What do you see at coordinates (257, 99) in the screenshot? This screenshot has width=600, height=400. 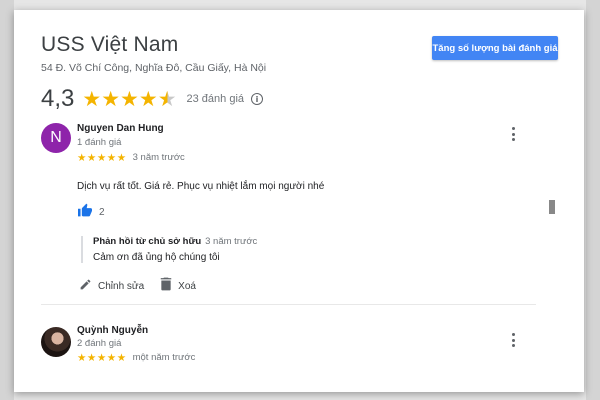 I see `info-icon: i` at bounding box center [257, 99].